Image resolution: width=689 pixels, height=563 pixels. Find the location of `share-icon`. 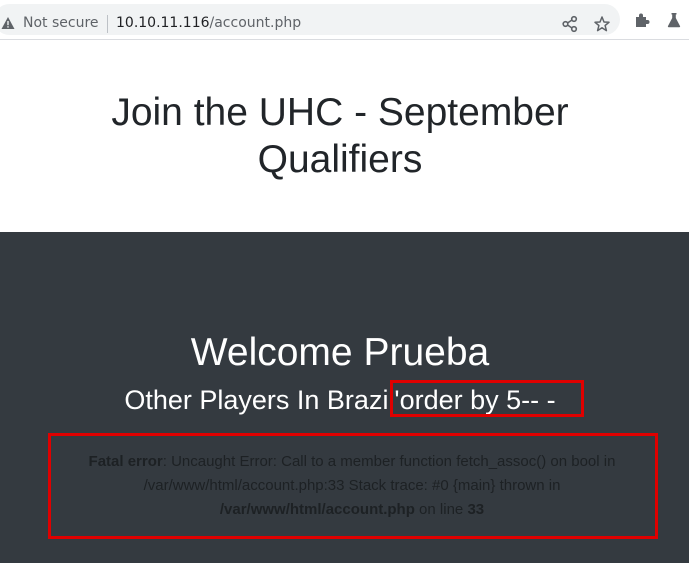

share-icon is located at coordinates (570, 24).